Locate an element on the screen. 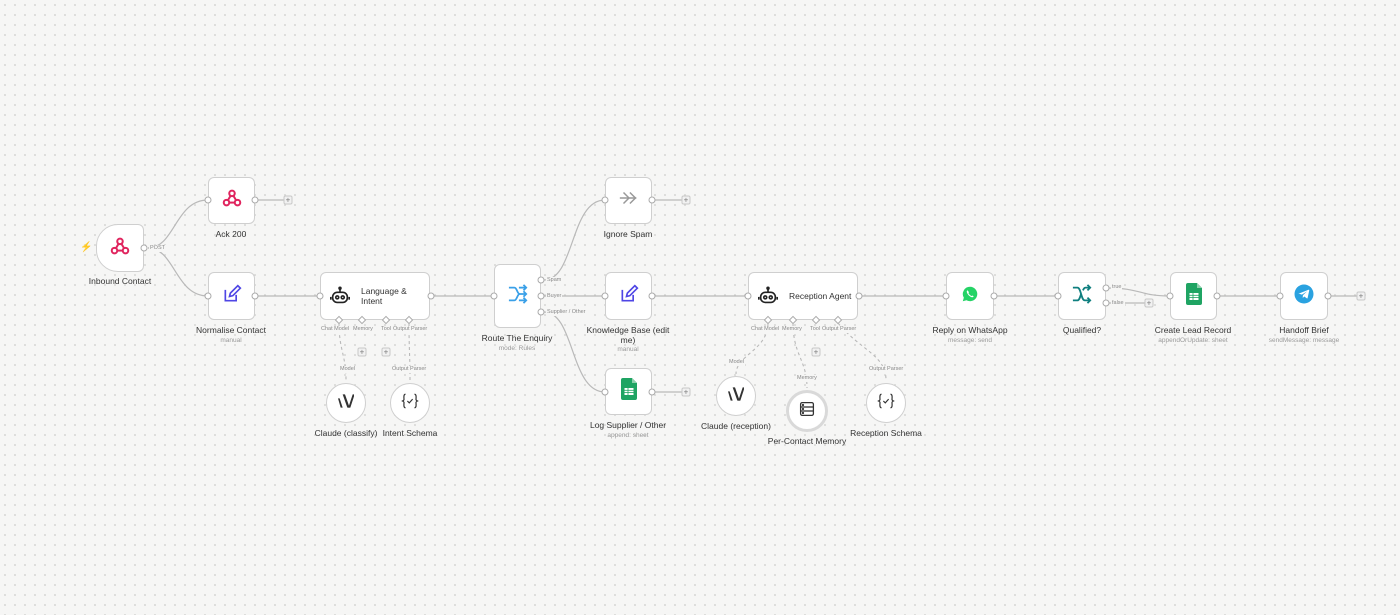 Image resolution: width=1400 pixels, height=615 pixels. node-subtitle: mode: Rules is located at coordinates (517, 348).